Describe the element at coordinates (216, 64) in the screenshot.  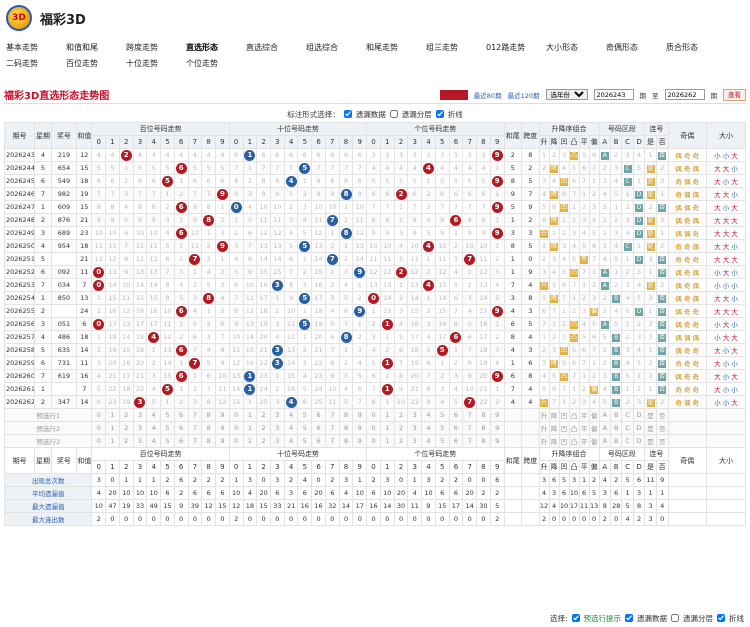
I see `nav-item: 个位走势` at that location.